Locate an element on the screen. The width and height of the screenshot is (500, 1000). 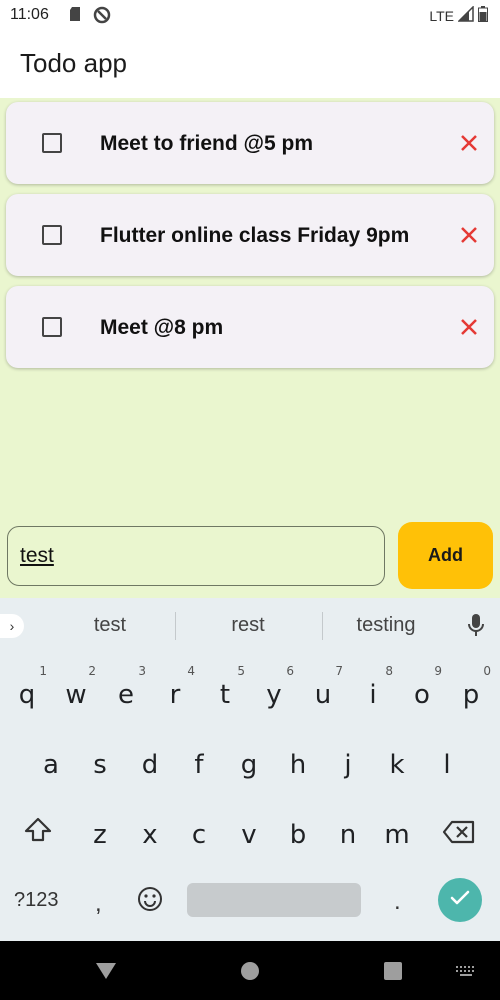
shift-icon is located at coordinates (38, 833).